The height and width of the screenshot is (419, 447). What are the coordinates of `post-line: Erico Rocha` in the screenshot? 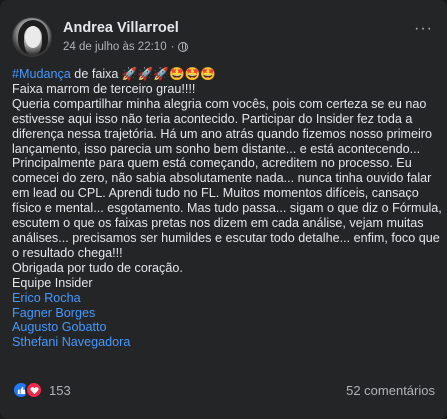 It's located at (223, 298).